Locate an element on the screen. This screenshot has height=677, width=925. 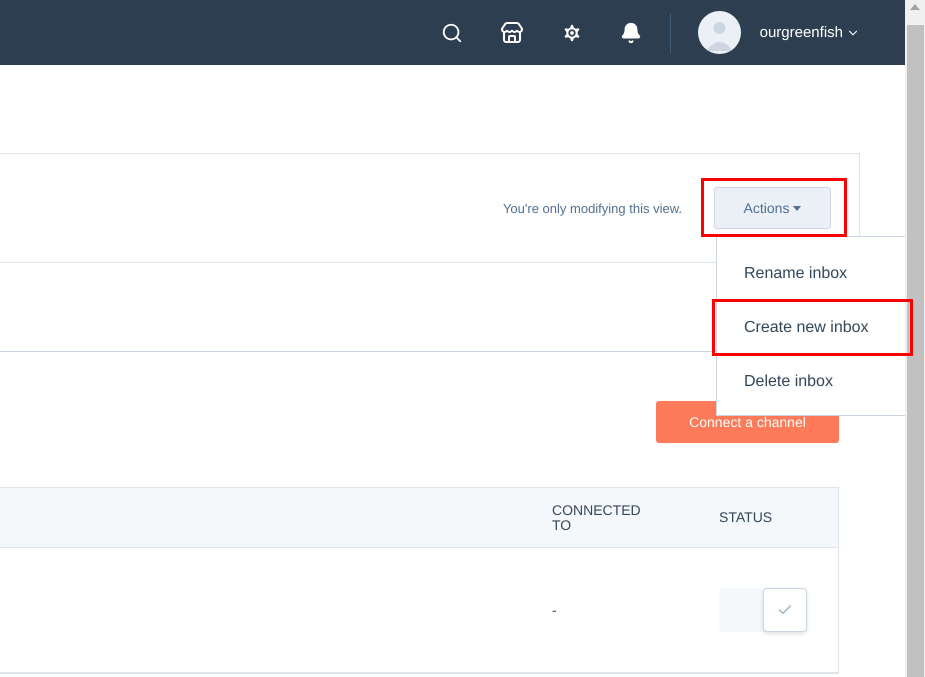
menu-item: Create new inbox is located at coordinates (811, 328).